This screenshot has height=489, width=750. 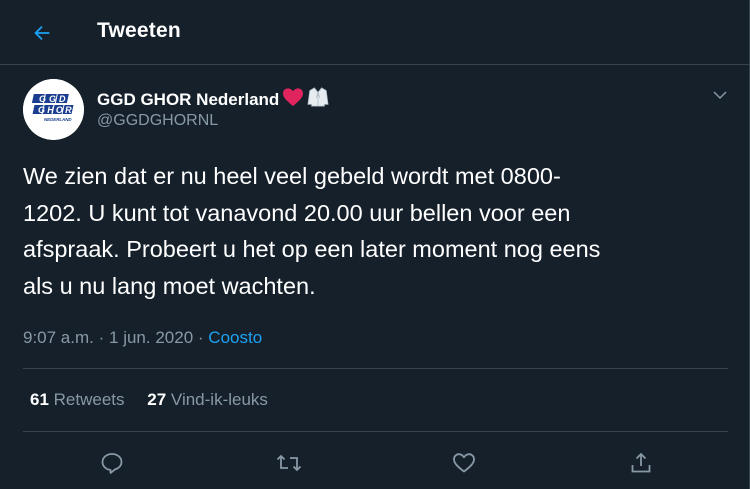 I want to click on tweet-time: 9:07 a.m., so click(x=58, y=337).